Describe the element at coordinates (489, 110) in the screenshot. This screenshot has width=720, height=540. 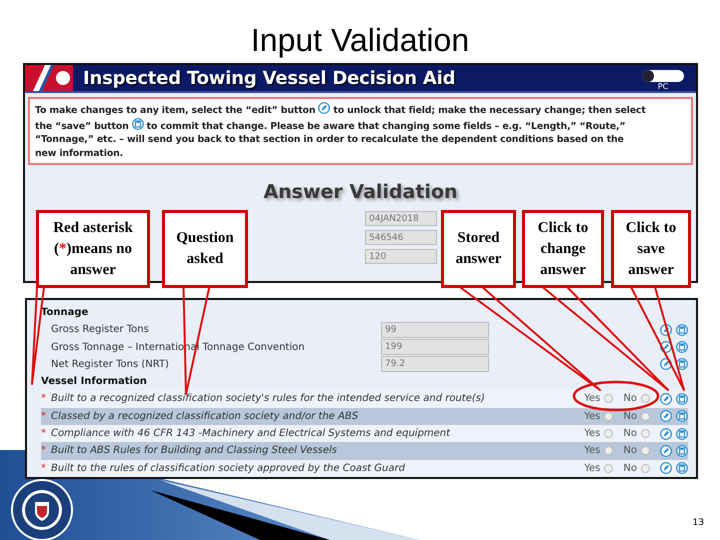
I see `notice-text: to unlock that field; make the necessary change; then select` at that location.